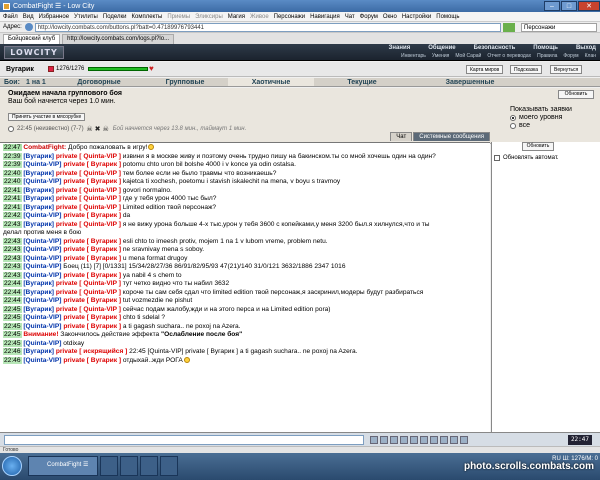 Image resolution: width=600 pixels, height=480 pixels. I want to click on menu-item: Окно, so click(390, 17).